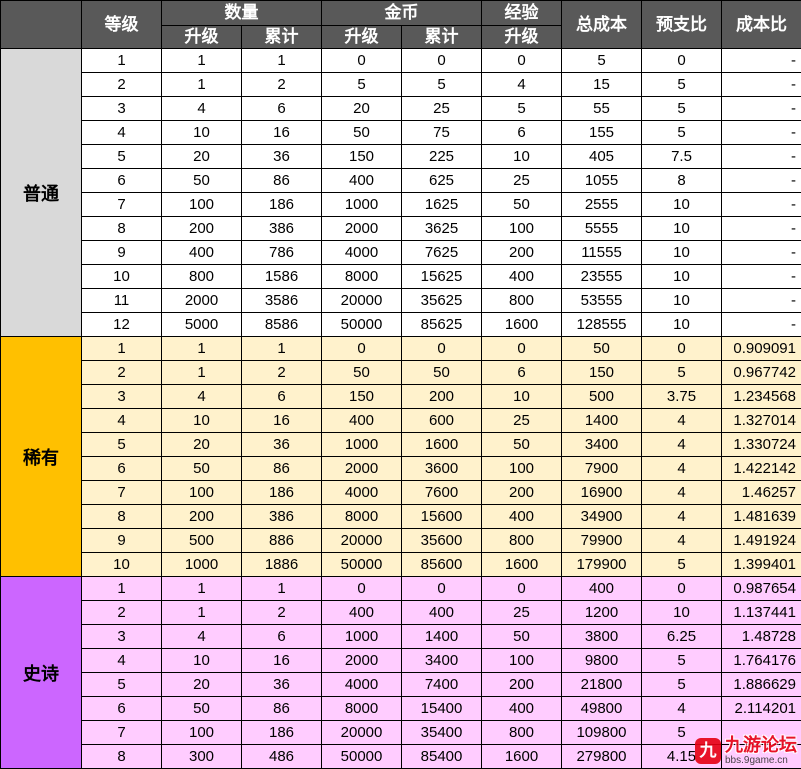  Describe the element at coordinates (121, 684) in the screenshot. I see `cell-level: 5` at that location.